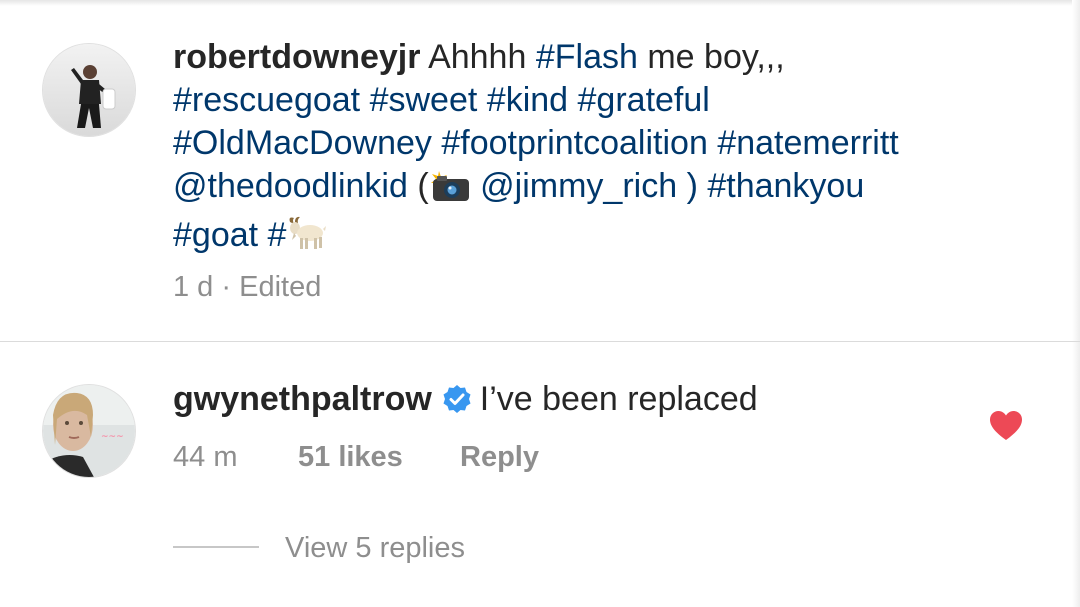  I want to click on caption-line-2: #rescuegoat #sweet #kind #grateful, so click(613, 100).